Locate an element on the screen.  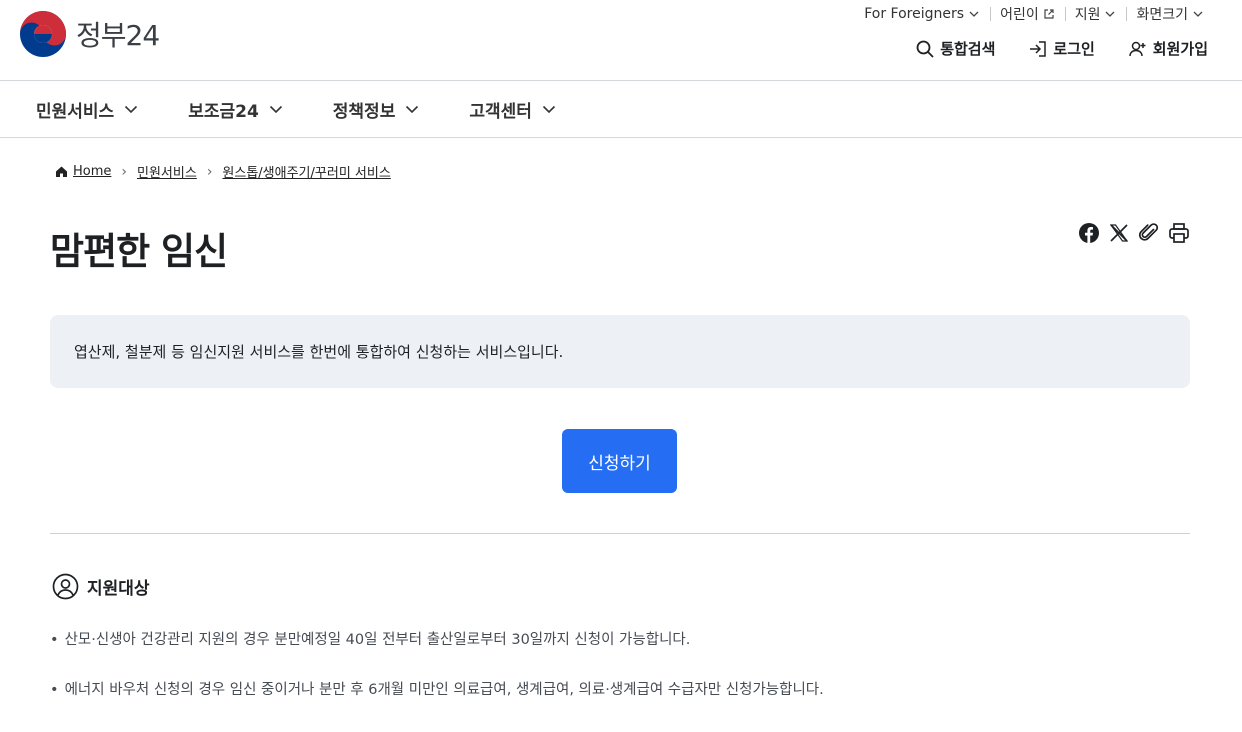
main-navigation: 민원서비스 보조금24 정책정보 고객센터 is located at coordinates (621, 109).